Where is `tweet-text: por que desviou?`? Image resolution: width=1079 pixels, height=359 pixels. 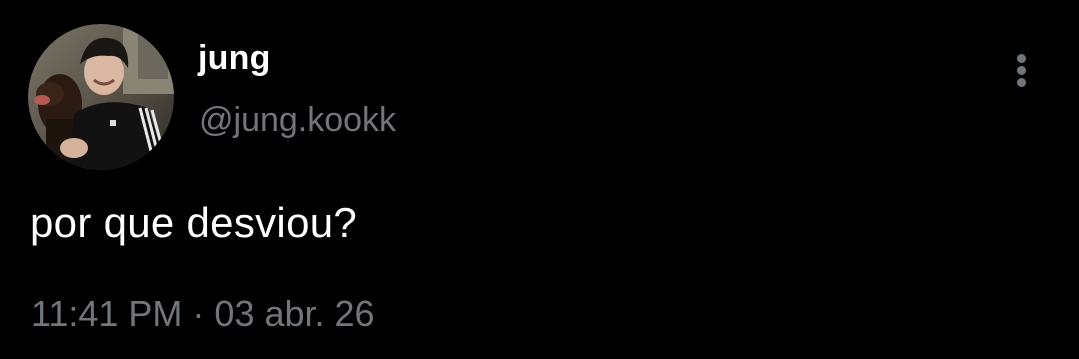 tweet-text: por que desviou? is located at coordinates (194, 222).